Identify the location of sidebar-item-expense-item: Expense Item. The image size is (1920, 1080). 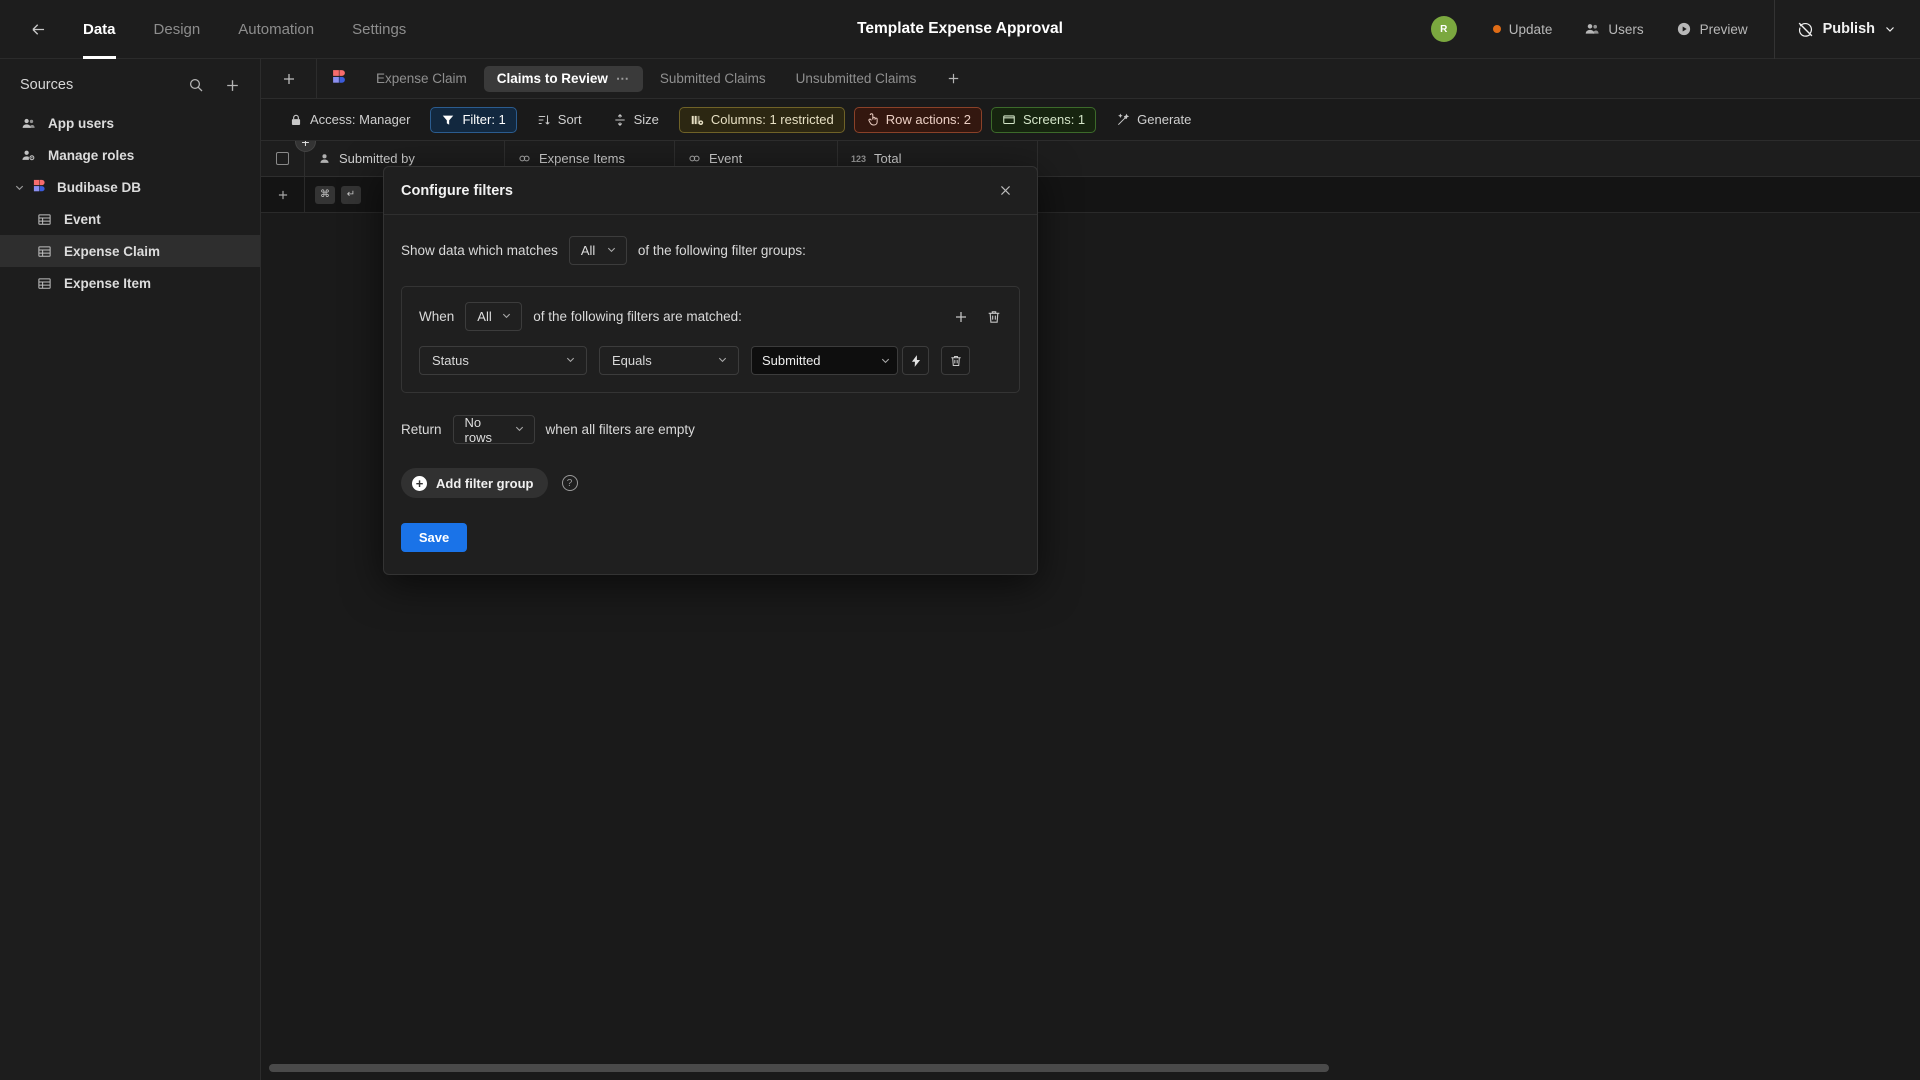
(130, 283).